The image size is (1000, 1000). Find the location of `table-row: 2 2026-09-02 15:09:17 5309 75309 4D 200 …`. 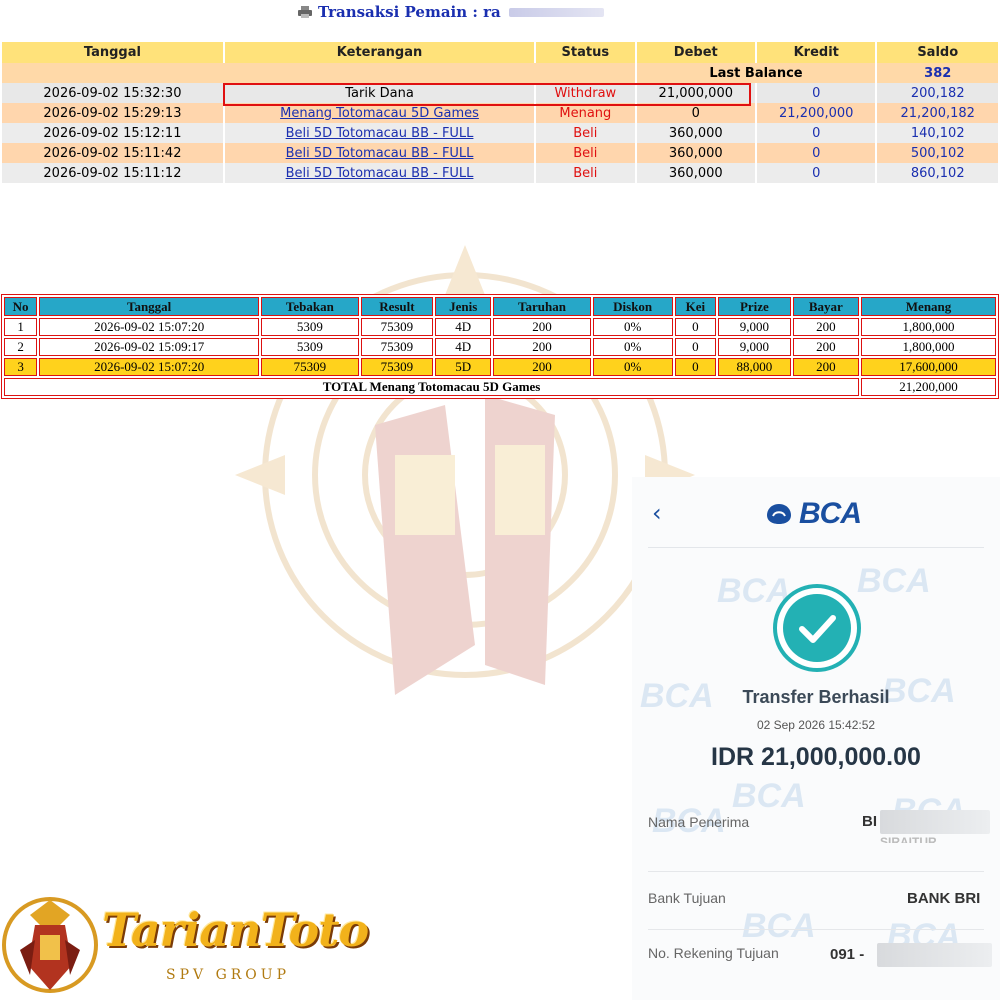

table-row: 2 2026-09-02 15:09:17 5309 75309 4D 200 … is located at coordinates (500, 347).